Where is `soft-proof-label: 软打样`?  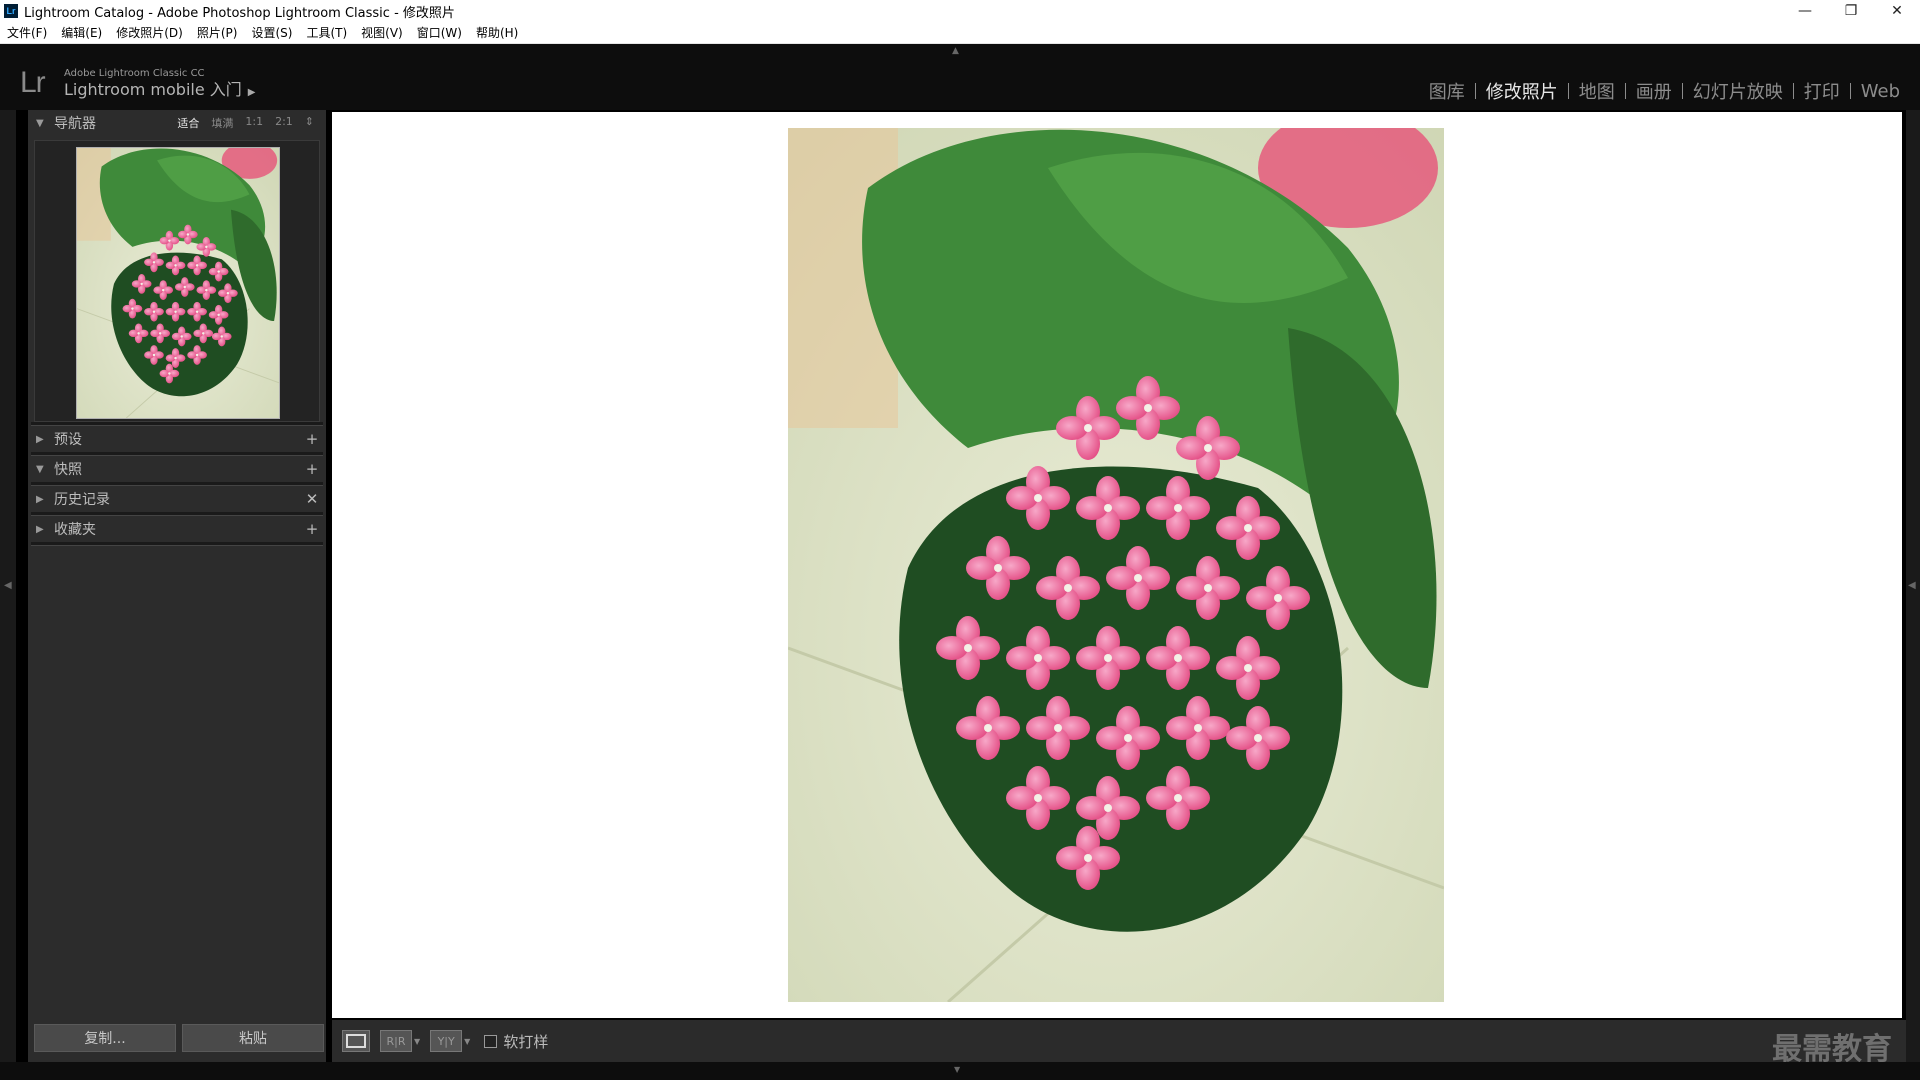 soft-proof-label: 软打样 is located at coordinates (526, 1041).